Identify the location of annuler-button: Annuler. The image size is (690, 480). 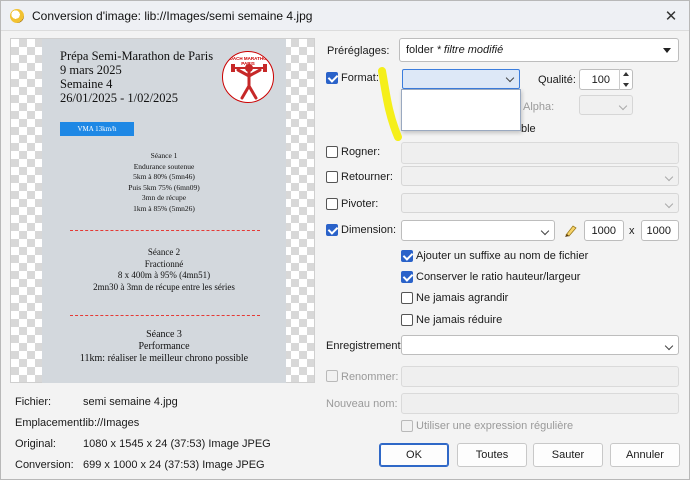
(645, 455).